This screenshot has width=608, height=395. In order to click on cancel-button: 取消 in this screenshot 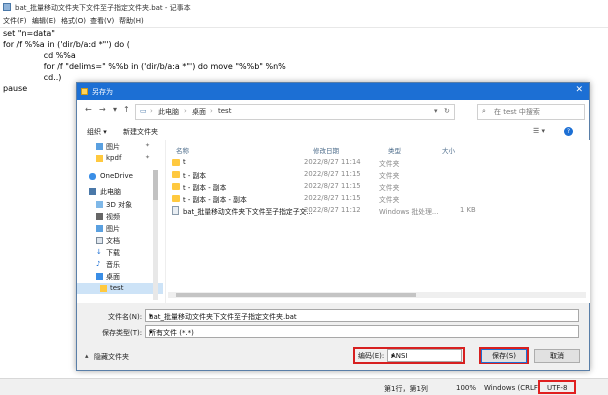, I will do `click(557, 356)`.